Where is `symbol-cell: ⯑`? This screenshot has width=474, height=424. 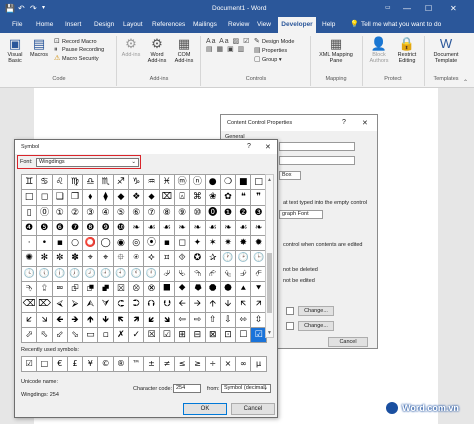
symbol-cell: ⯑ is located at coordinates (182, 259).